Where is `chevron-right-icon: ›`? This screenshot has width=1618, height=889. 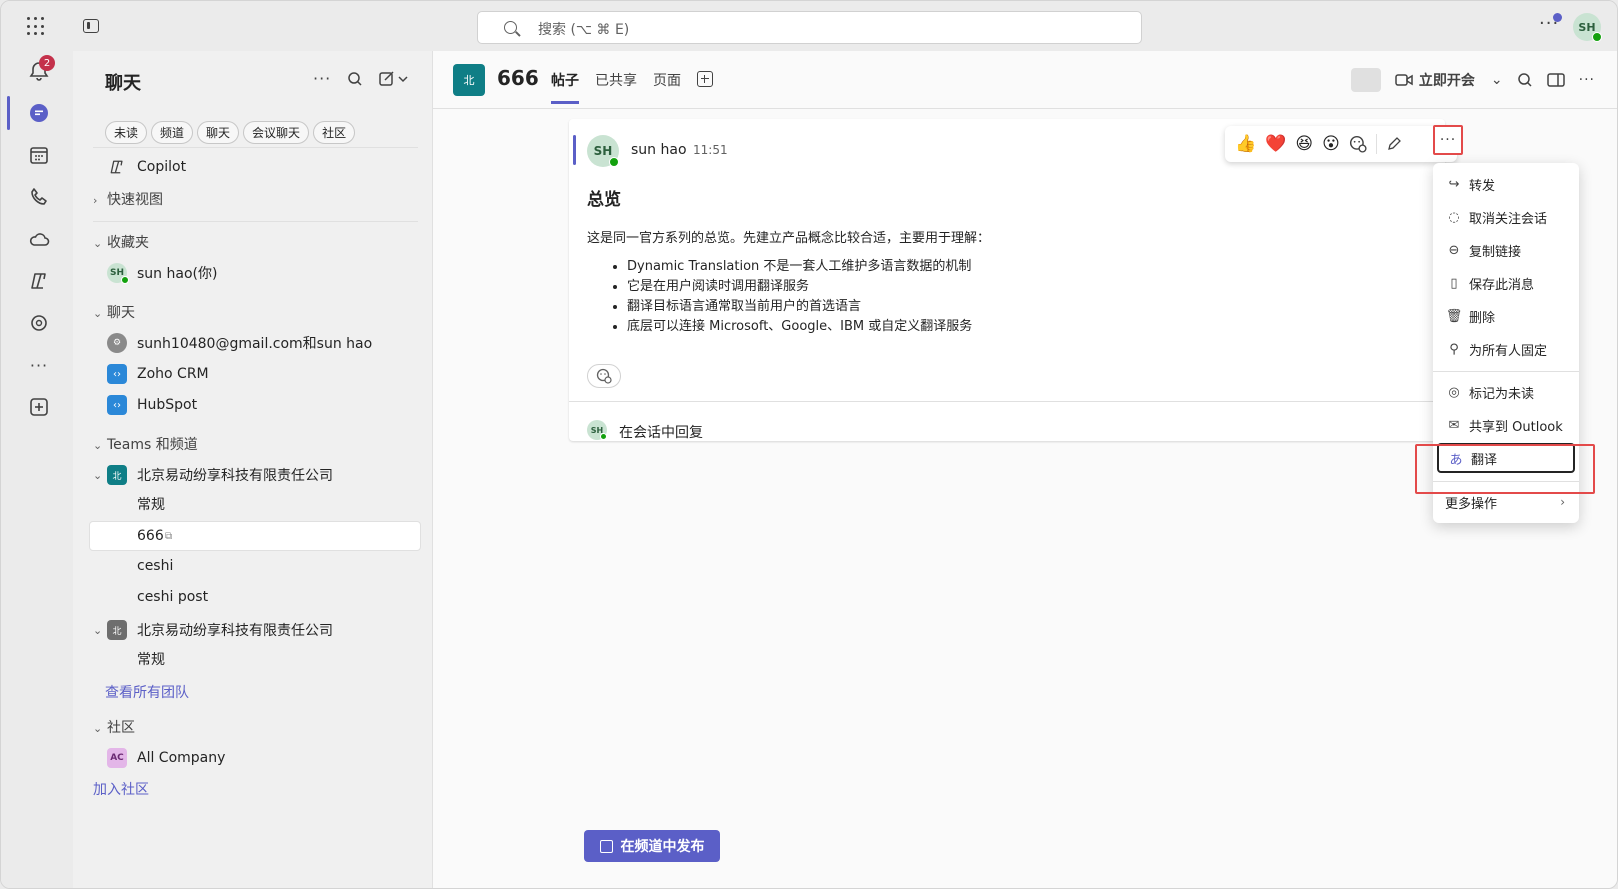 chevron-right-icon: › is located at coordinates (1562, 502).